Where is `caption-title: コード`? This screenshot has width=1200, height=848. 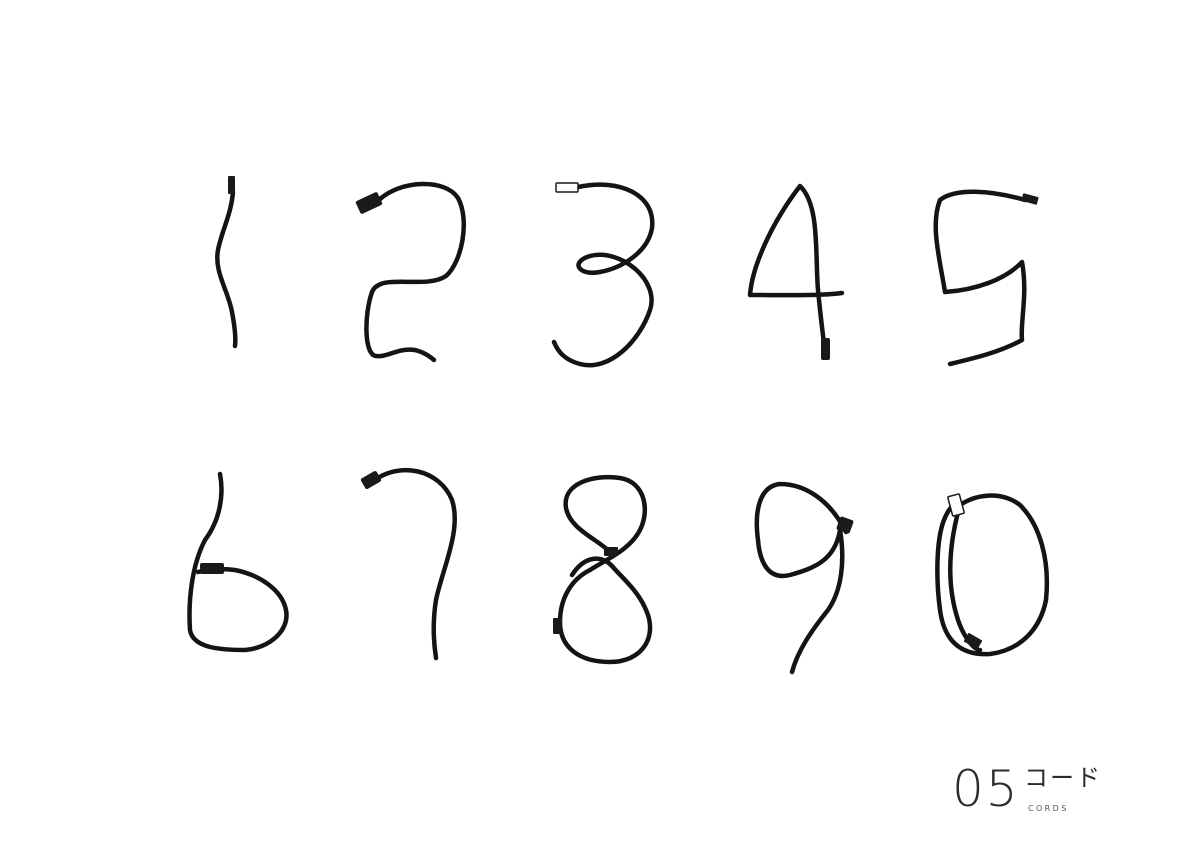 caption-title: コード is located at coordinates (1063, 778).